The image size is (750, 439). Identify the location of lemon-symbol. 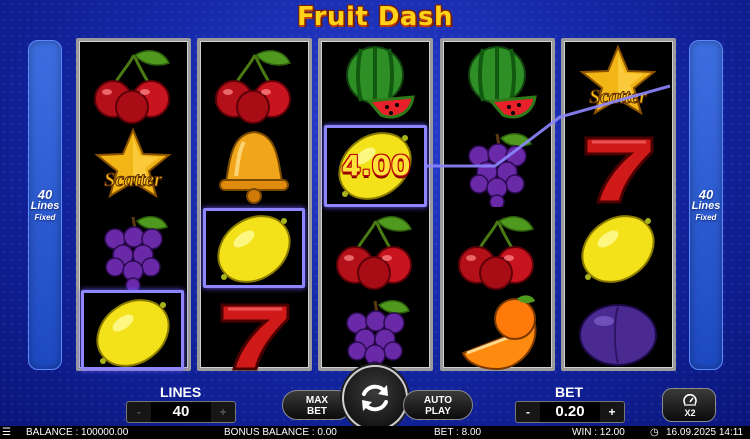
(618, 248).